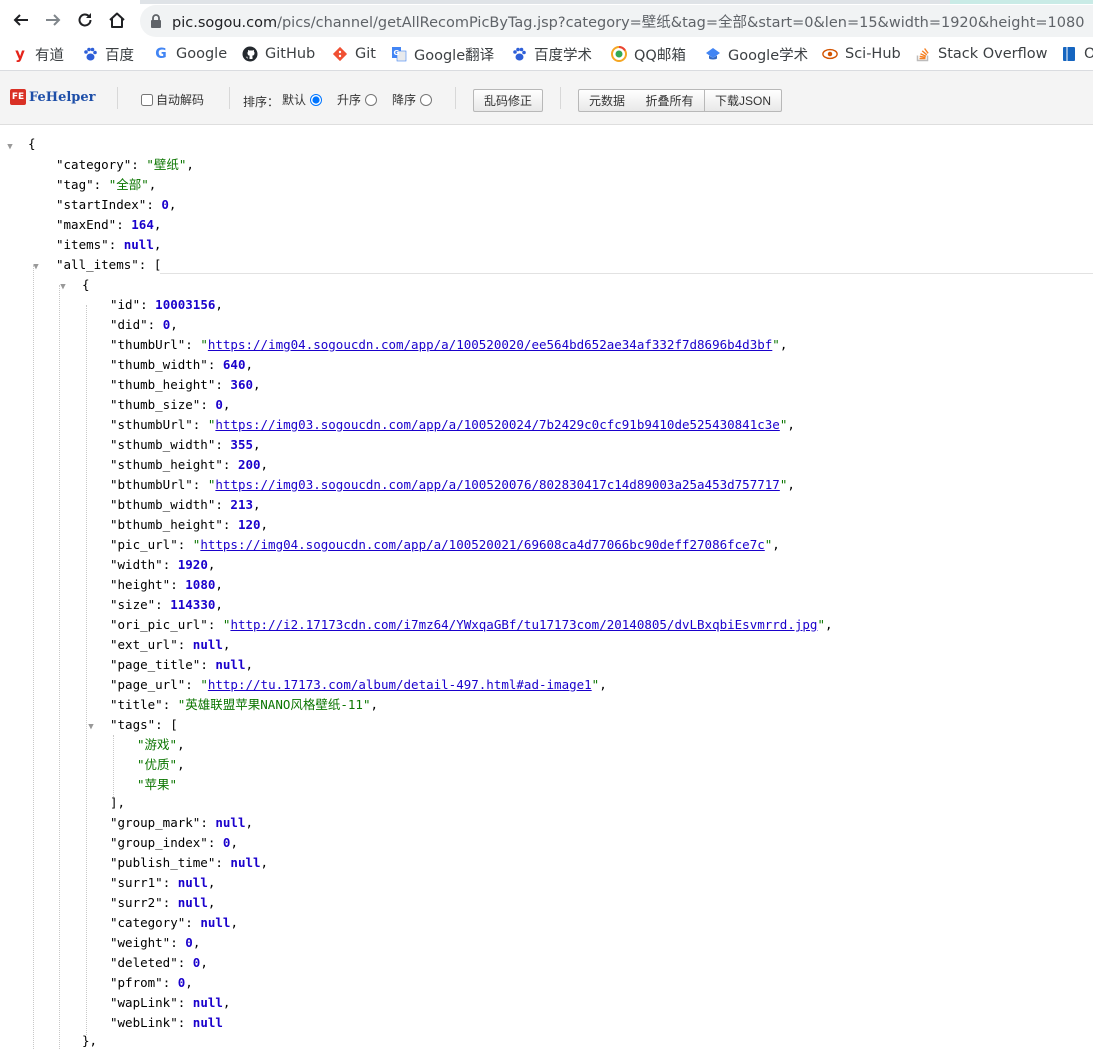 Image resolution: width=1093 pixels, height=1049 pixels. Describe the element at coordinates (86, 670) in the screenshot. I see `indent-guide` at that location.